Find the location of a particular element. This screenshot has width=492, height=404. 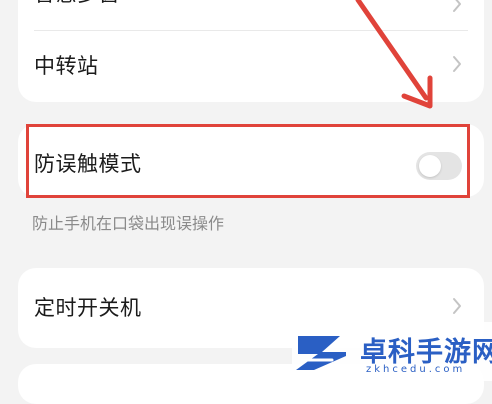

chevron-right-icon is located at coordinates (457, 306).